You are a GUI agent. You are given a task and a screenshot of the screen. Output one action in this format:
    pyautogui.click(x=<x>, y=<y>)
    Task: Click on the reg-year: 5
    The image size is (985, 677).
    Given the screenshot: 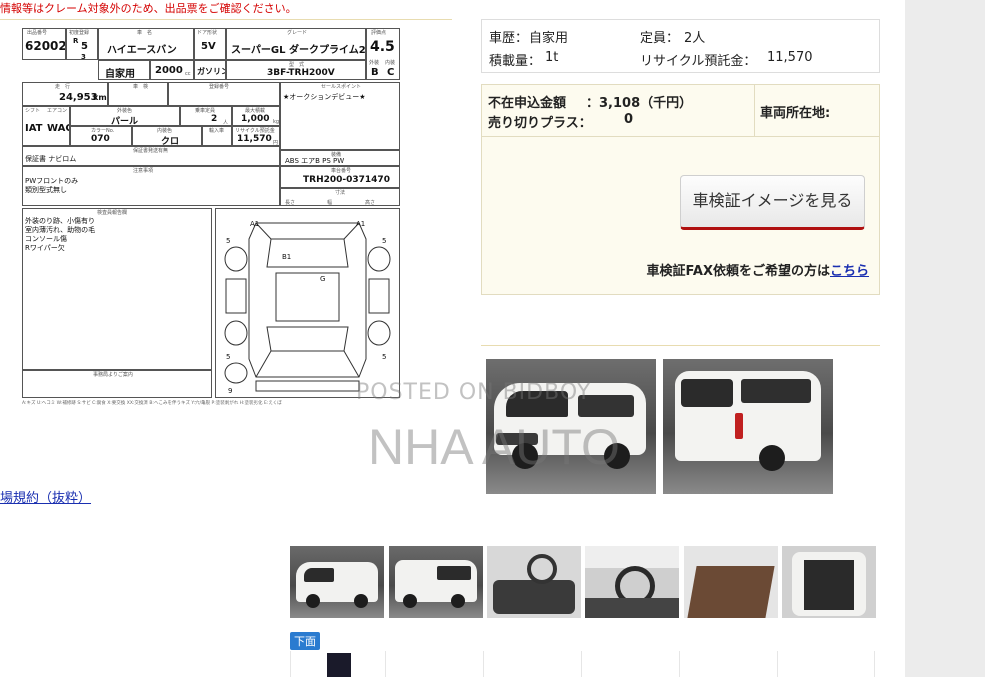 What is the action you would take?
    pyautogui.click(x=84, y=46)
    